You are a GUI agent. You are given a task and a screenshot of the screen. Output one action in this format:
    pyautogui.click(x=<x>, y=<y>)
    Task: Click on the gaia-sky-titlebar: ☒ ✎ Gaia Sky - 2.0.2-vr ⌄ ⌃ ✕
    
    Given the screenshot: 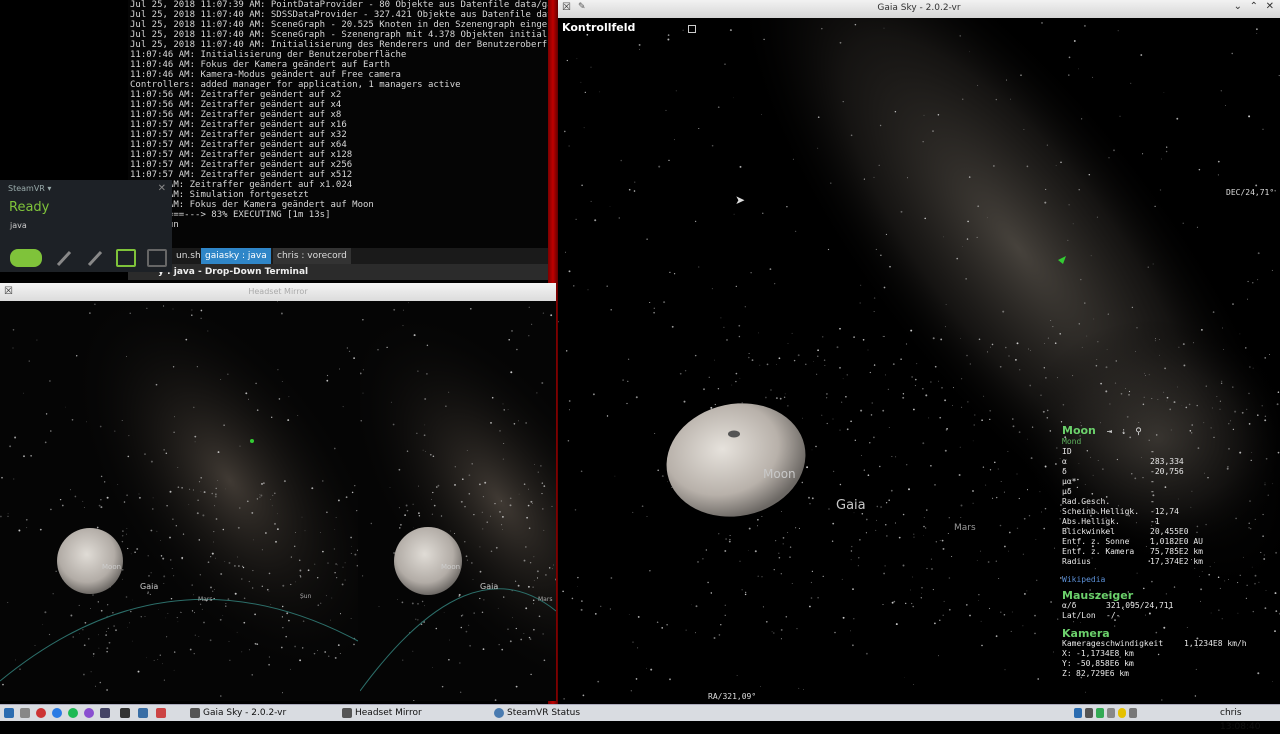 What is the action you would take?
    pyautogui.click(x=919, y=9)
    